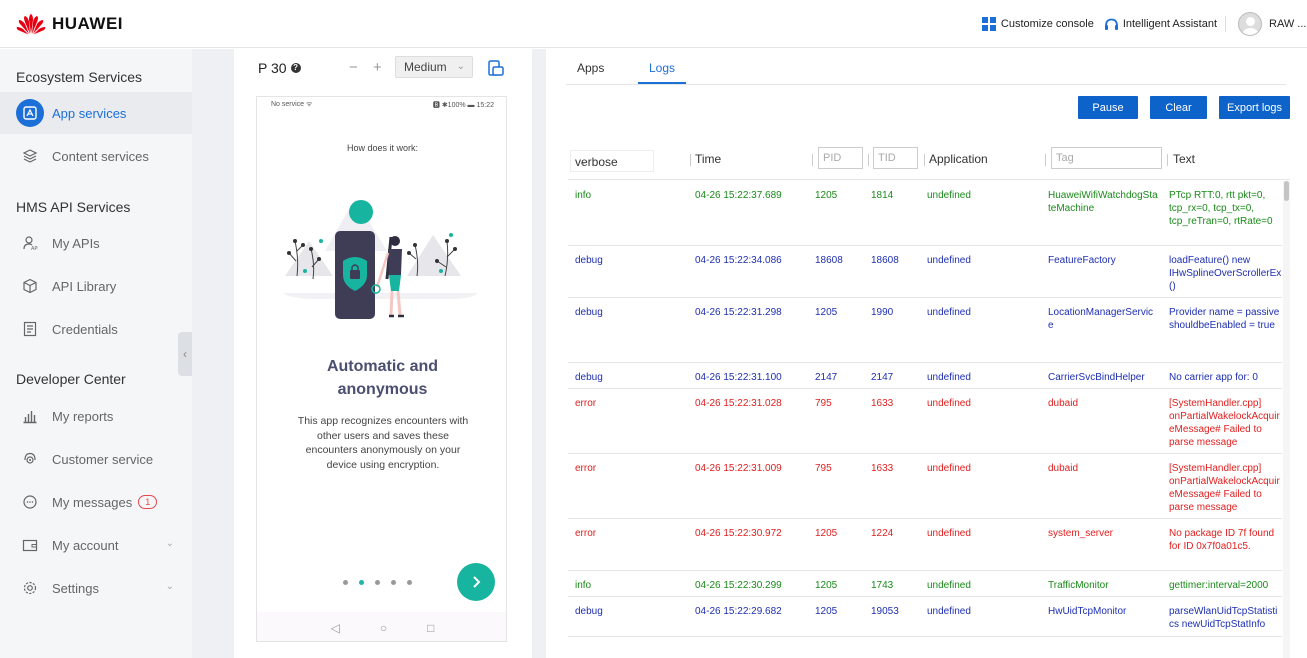  I want to click on sidebar-item-my-account: My account ⌄, so click(96, 545).